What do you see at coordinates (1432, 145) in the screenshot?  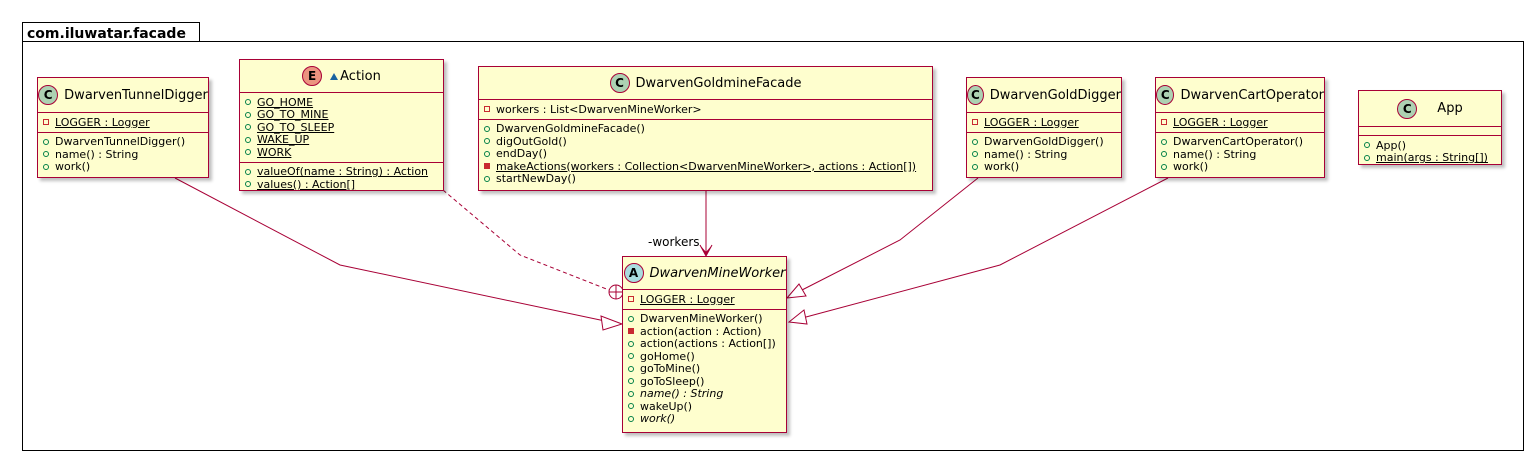 I see `method-row: App()` at bounding box center [1432, 145].